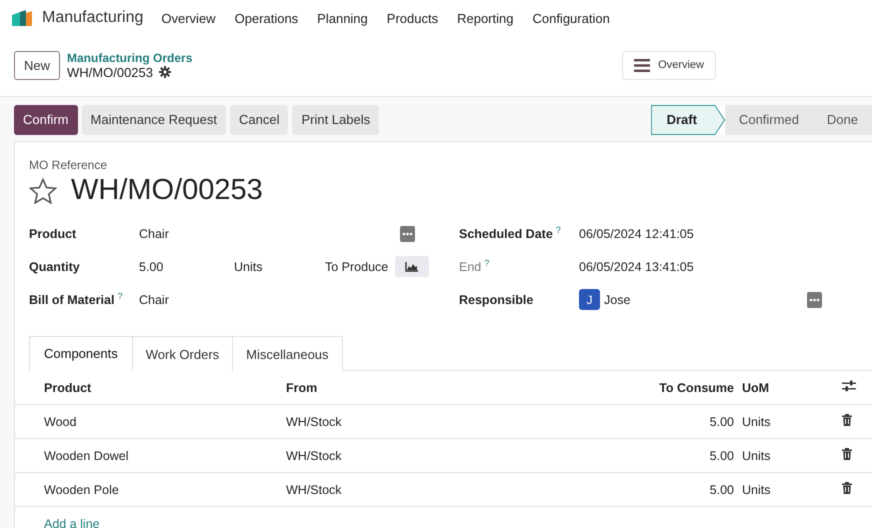 The width and height of the screenshot is (872, 528). Describe the element at coordinates (43, 191) in the screenshot. I see `star-icon` at that location.